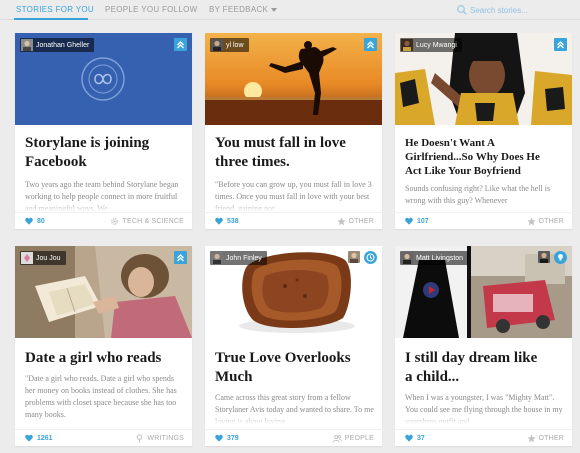  I want to click on like-button: 379, so click(227, 438).